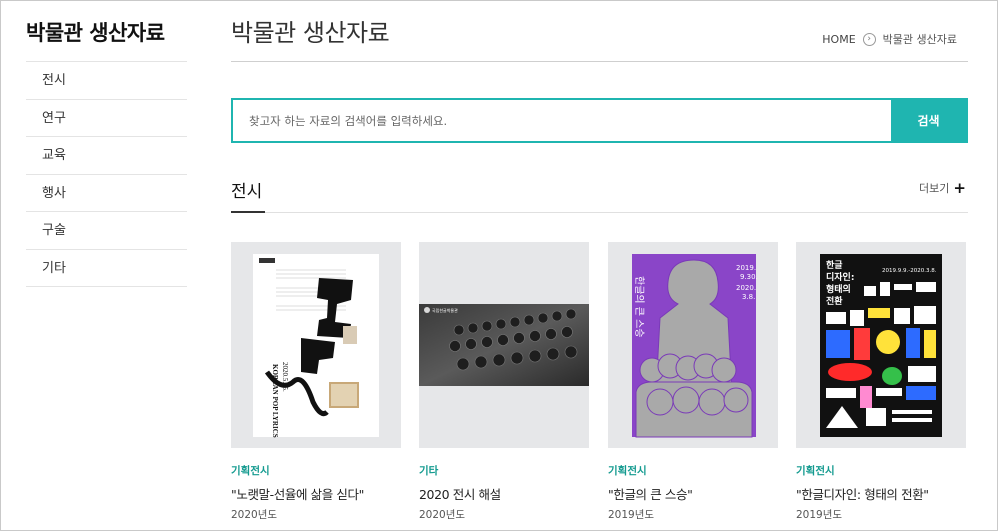 This screenshot has width=998, height=531. I want to click on page-title: 박물관 생산자료, so click(310, 33).